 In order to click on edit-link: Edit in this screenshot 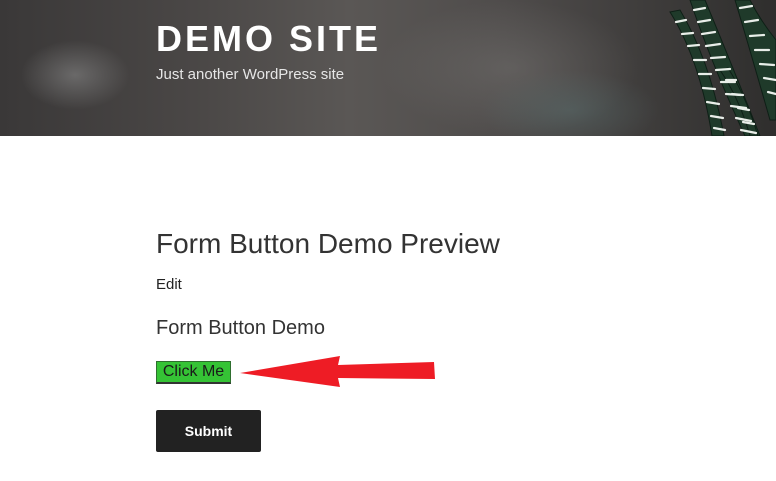, I will do `click(169, 284)`.